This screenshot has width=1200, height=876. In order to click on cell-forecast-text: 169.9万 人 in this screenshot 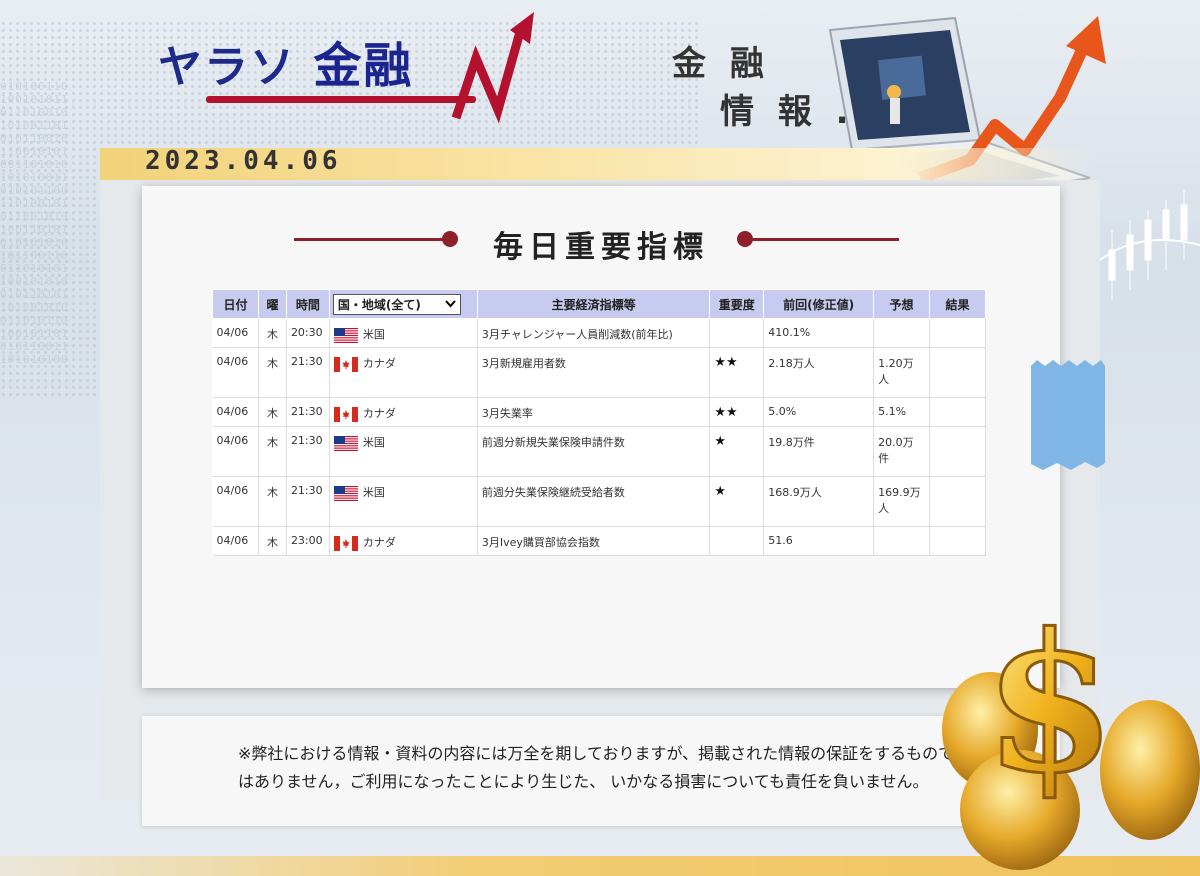, I will do `click(899, 500)`.